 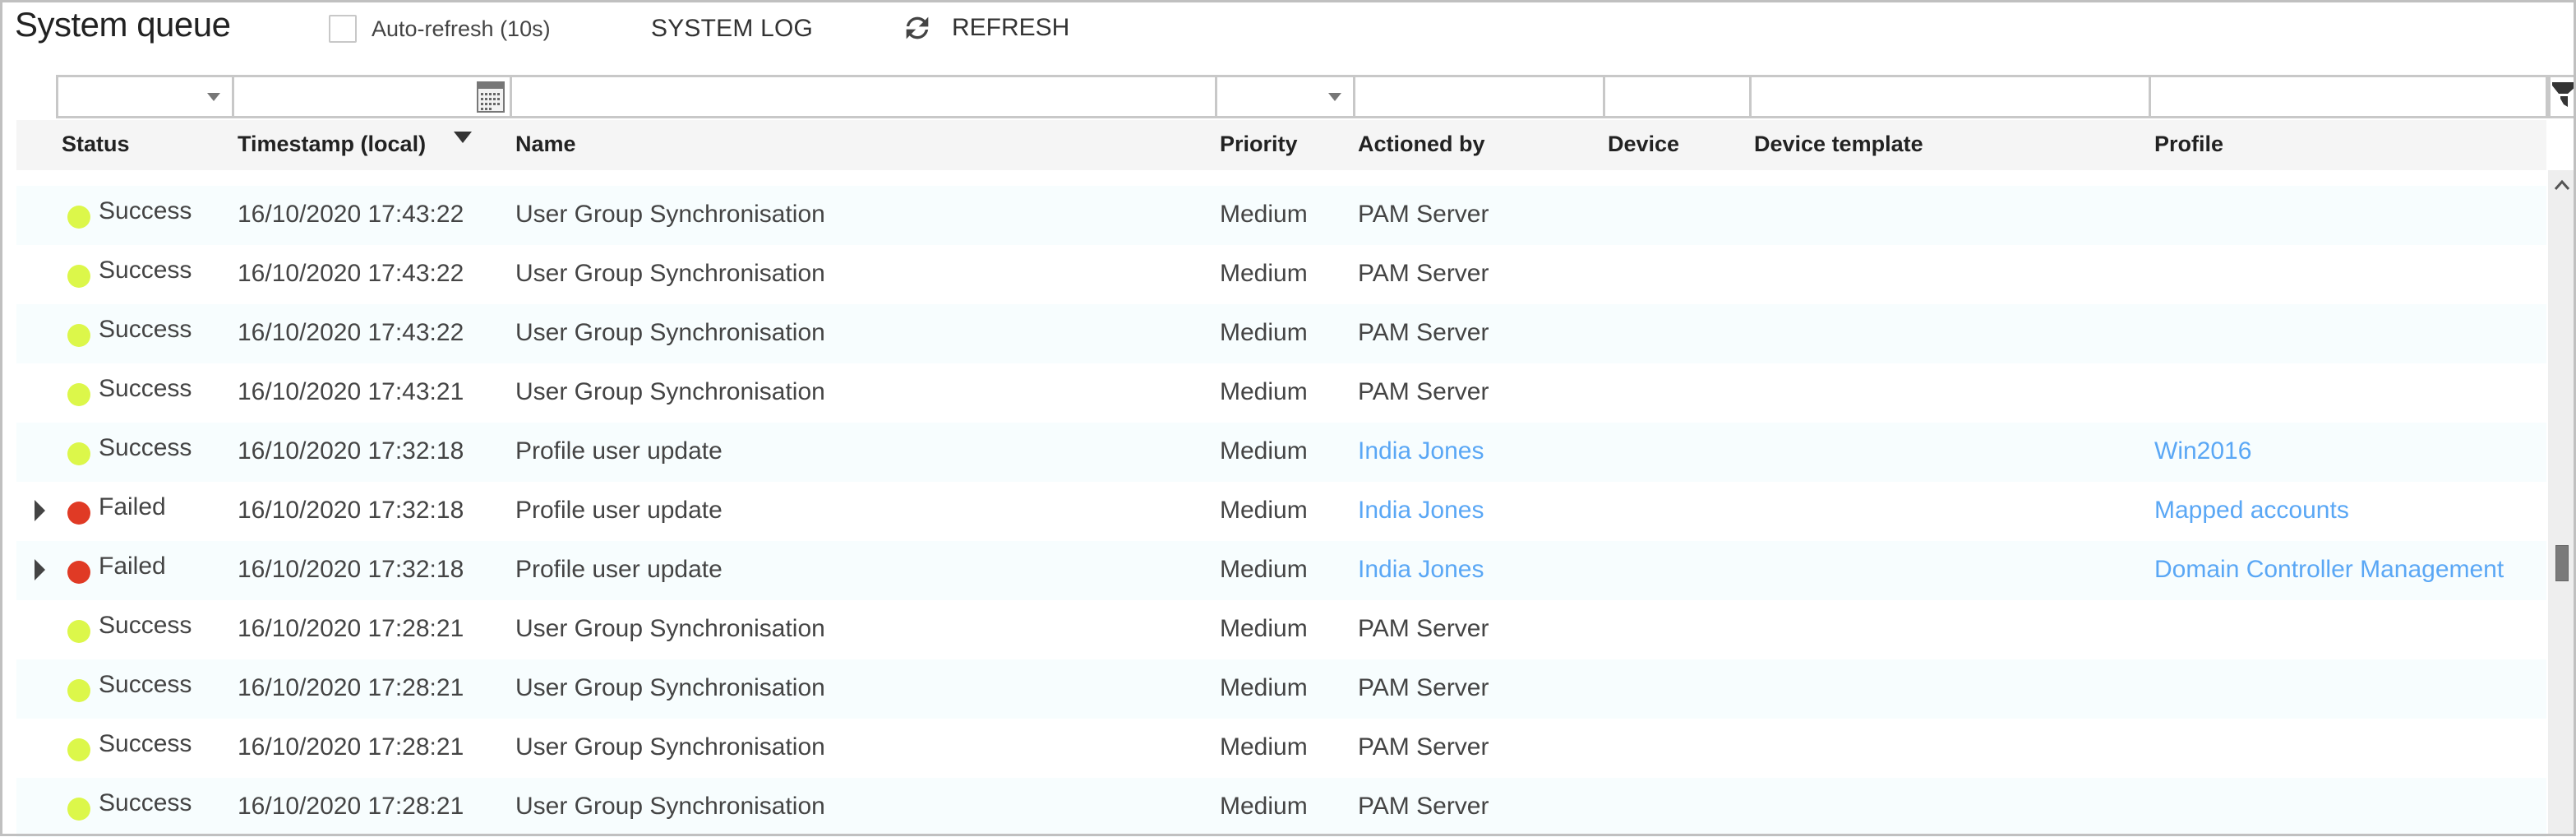 I want to click on column-header-status: Status, so click(x=96, y=144).